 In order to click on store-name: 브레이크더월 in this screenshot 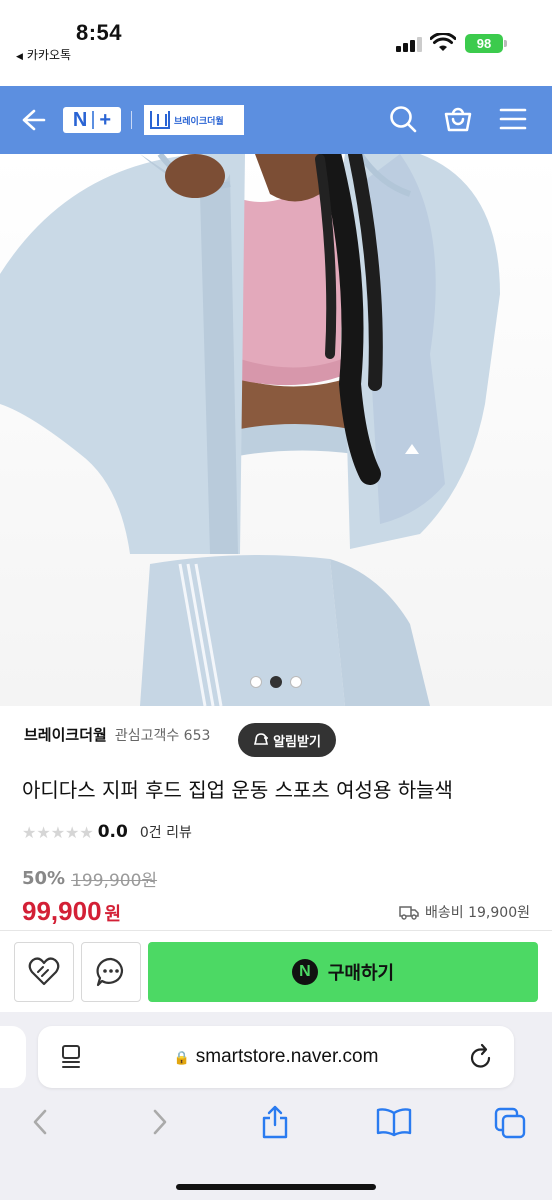, I will do `click(65, 734)`.